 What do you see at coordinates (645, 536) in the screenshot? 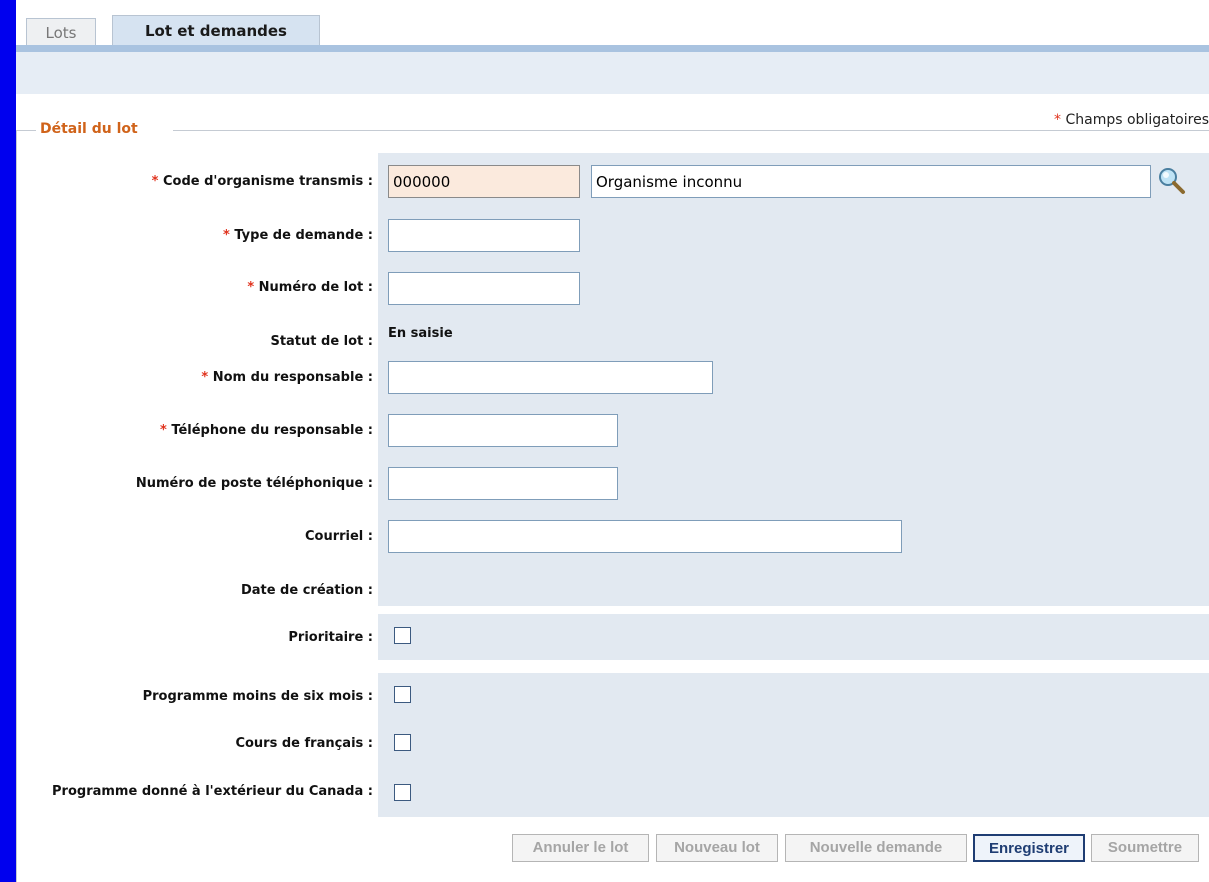
I see `courriel-input` at bounding box center [645, 536].